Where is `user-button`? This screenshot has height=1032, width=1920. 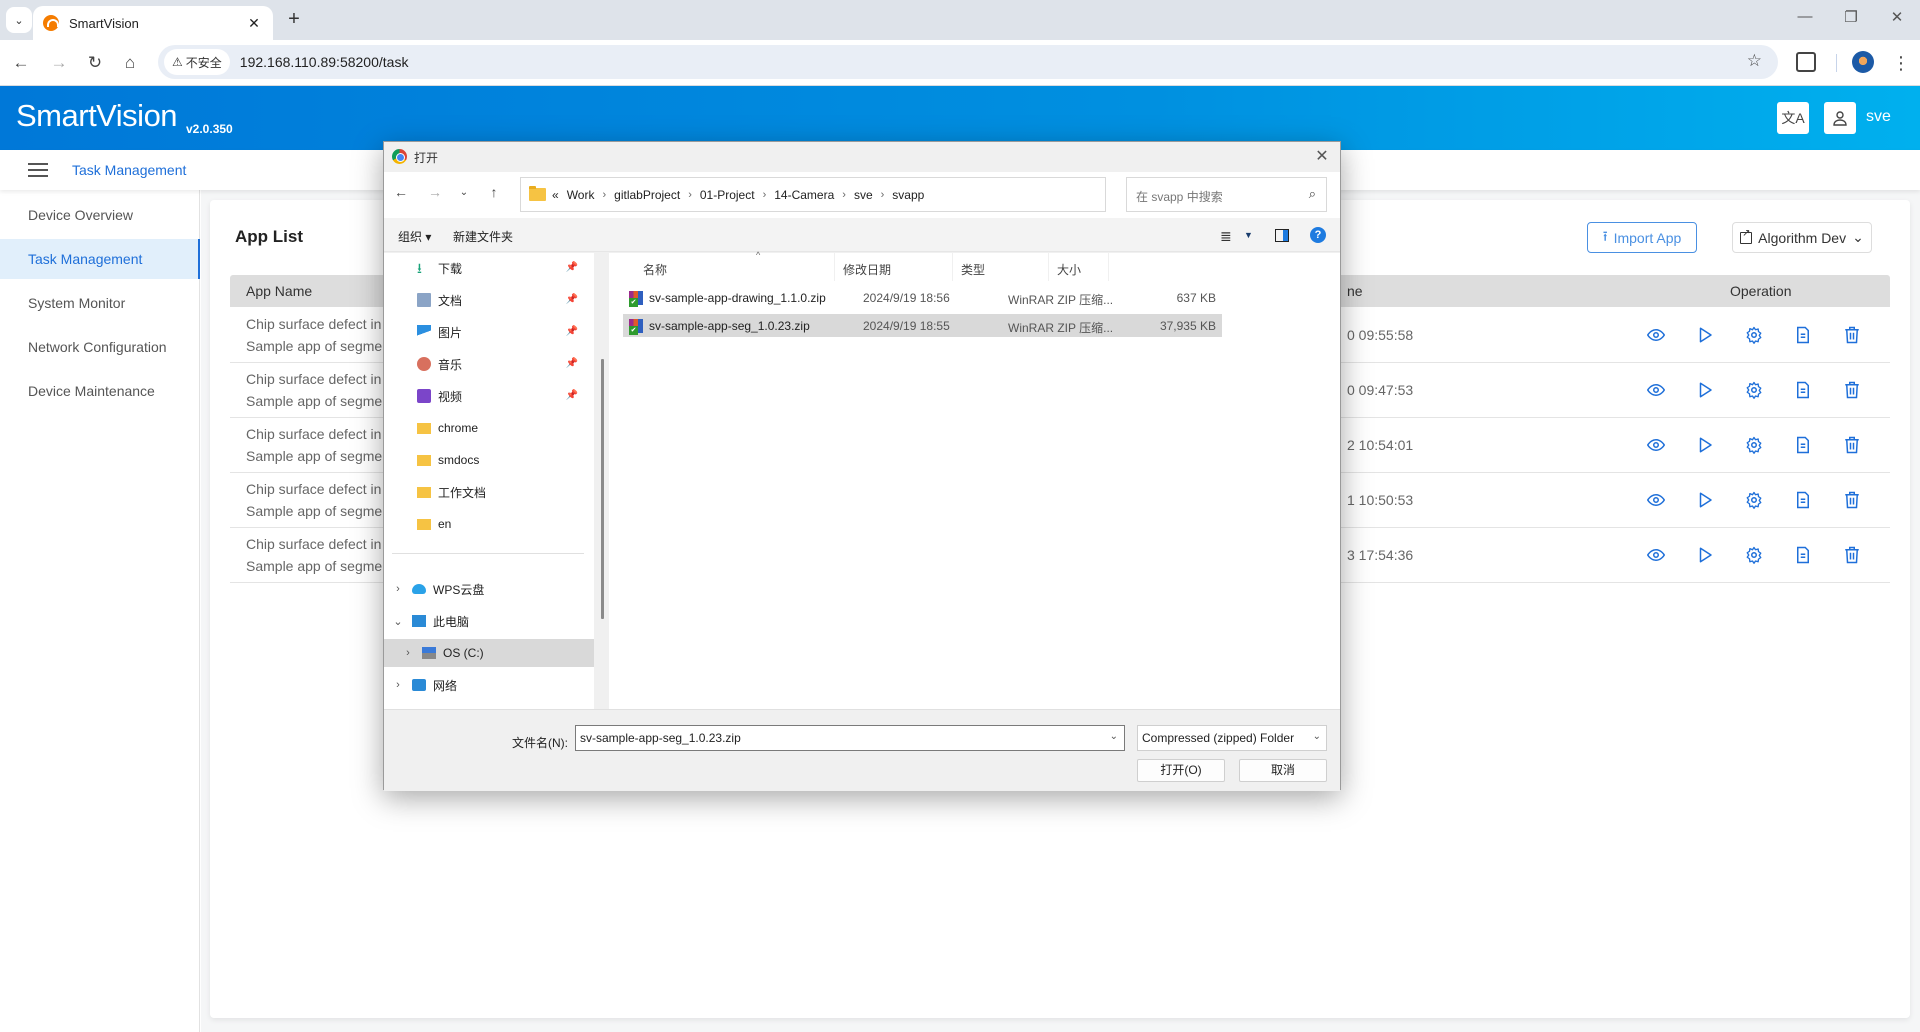
user-button is located at coordinates (1840, 118).